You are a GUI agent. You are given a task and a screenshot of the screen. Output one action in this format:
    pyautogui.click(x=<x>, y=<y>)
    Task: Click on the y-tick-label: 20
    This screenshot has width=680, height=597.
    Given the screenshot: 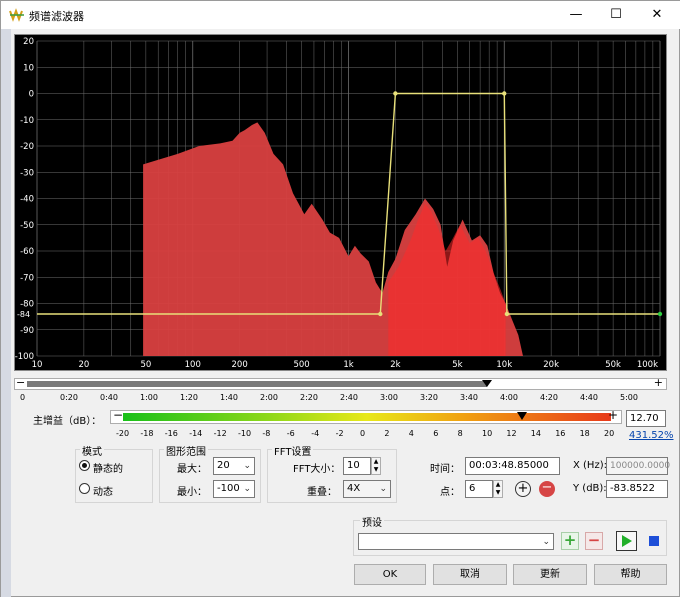 What is the action you would take?
    pyautogui.click(x=28, y=42)
    